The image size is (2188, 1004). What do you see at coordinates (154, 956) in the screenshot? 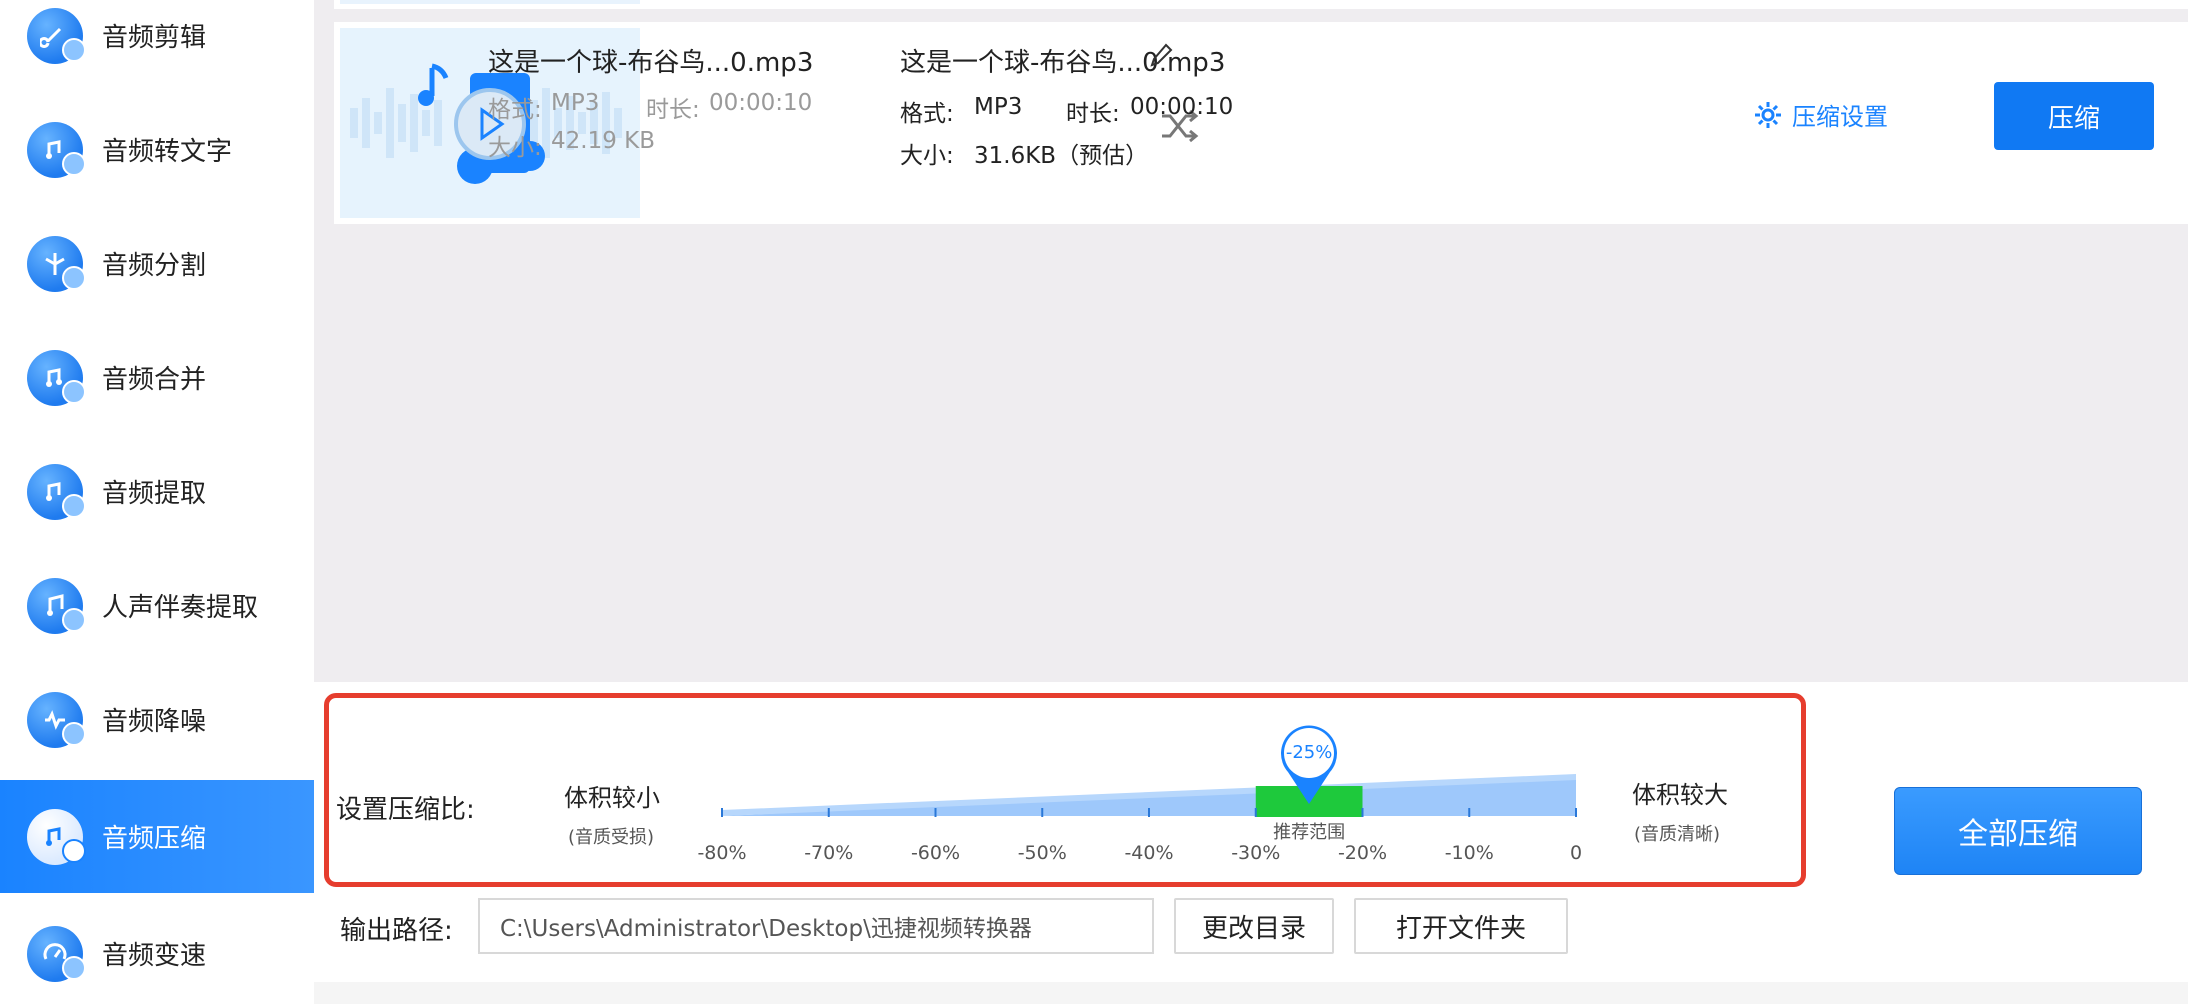
I see `sidebar-item-label: 音频变速` at bounding box center [154, 956].